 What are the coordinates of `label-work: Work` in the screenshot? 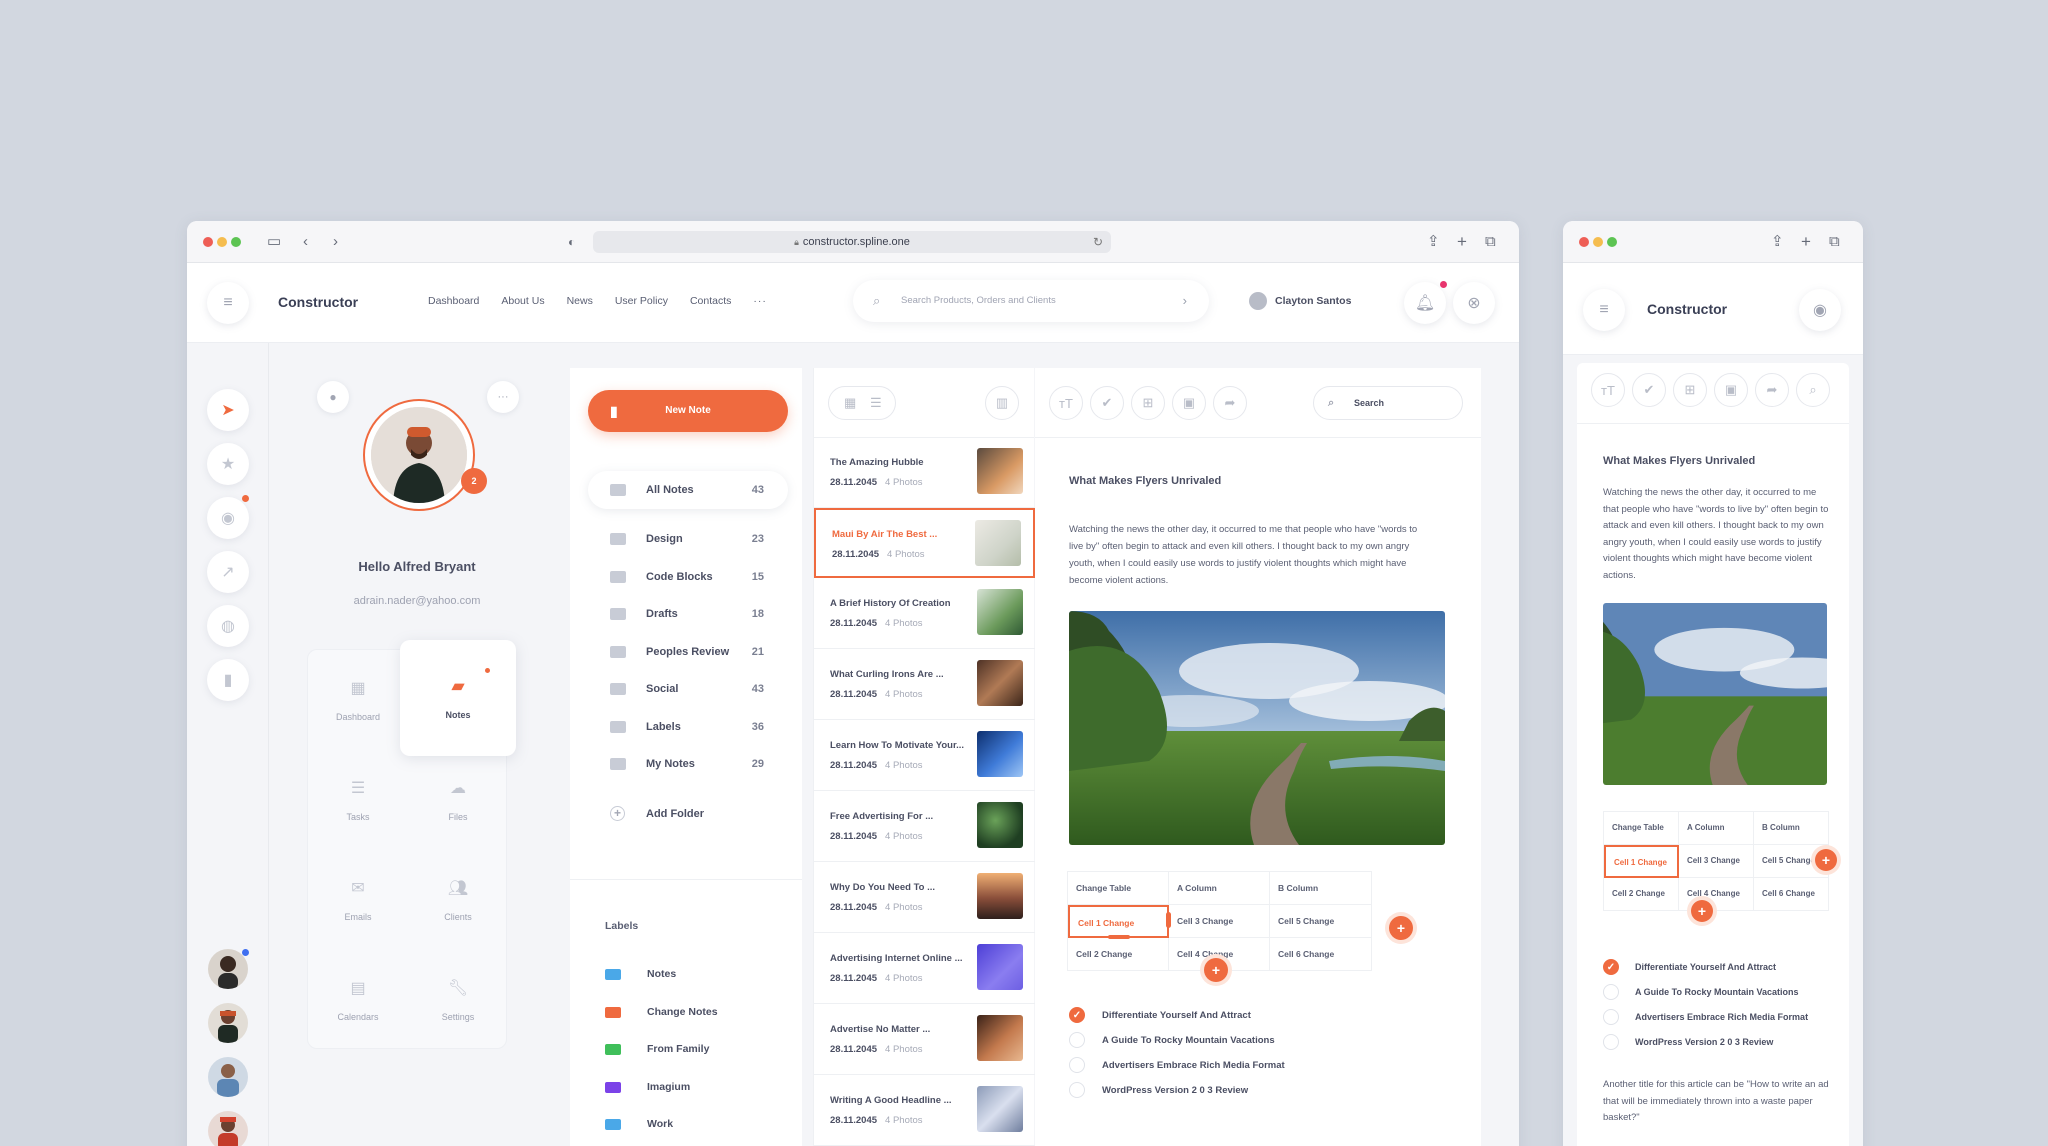 It's located at (639, 1124).